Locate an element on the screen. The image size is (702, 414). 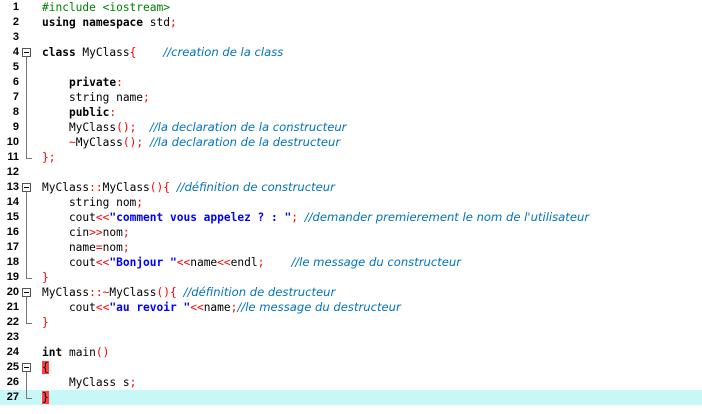
code-line: 4 class MyClass{ //creation de la class is located at coordinates (351, 52).